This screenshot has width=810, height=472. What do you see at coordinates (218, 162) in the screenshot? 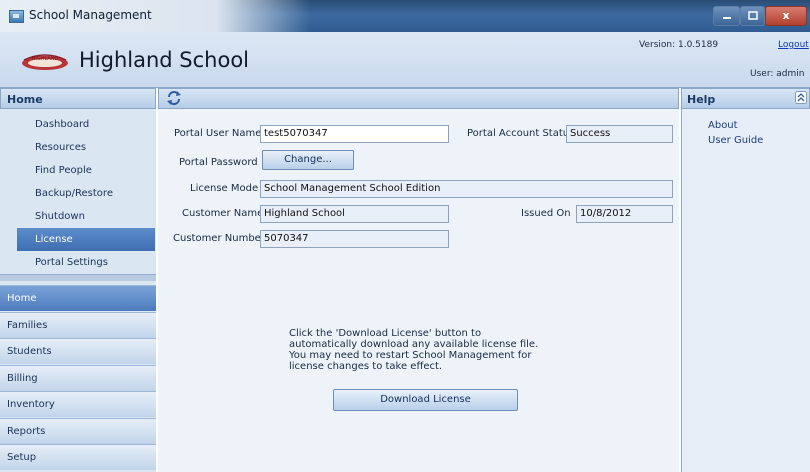
I see `portal-password-label: Portal Password` at bounding box center [218, 162].